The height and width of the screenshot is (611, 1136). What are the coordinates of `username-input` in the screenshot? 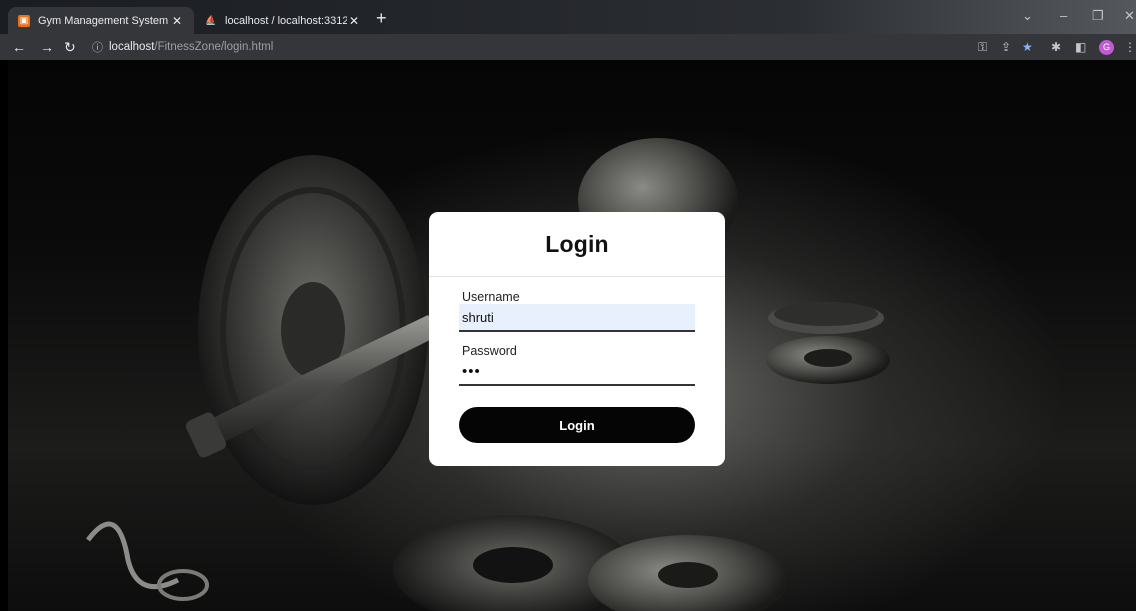 It's located at (577, 318).